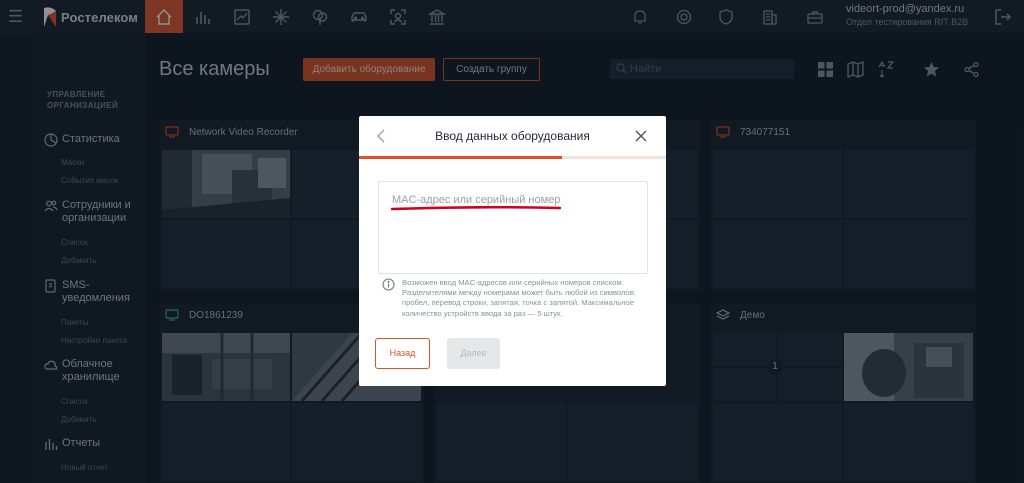 This screenshot has width=1024, height=483. I want to click on progress-bar, so click(512, 157).